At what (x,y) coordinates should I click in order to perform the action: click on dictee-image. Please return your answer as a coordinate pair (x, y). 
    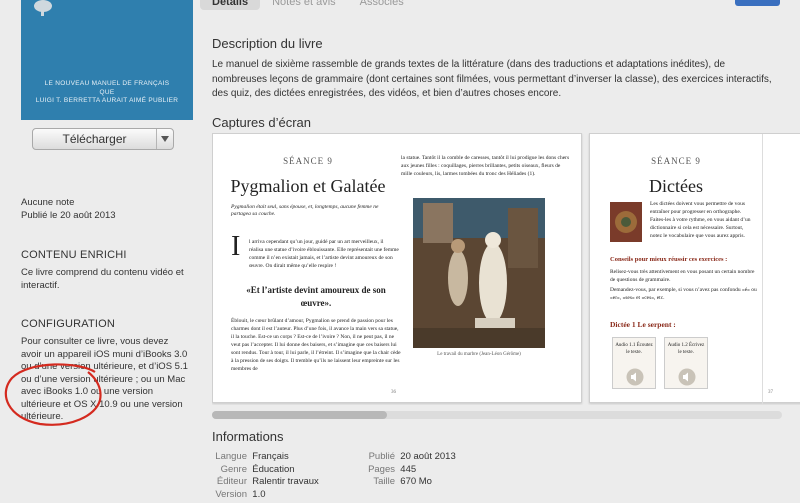
    Looking at the image, I should click on (626, 222).